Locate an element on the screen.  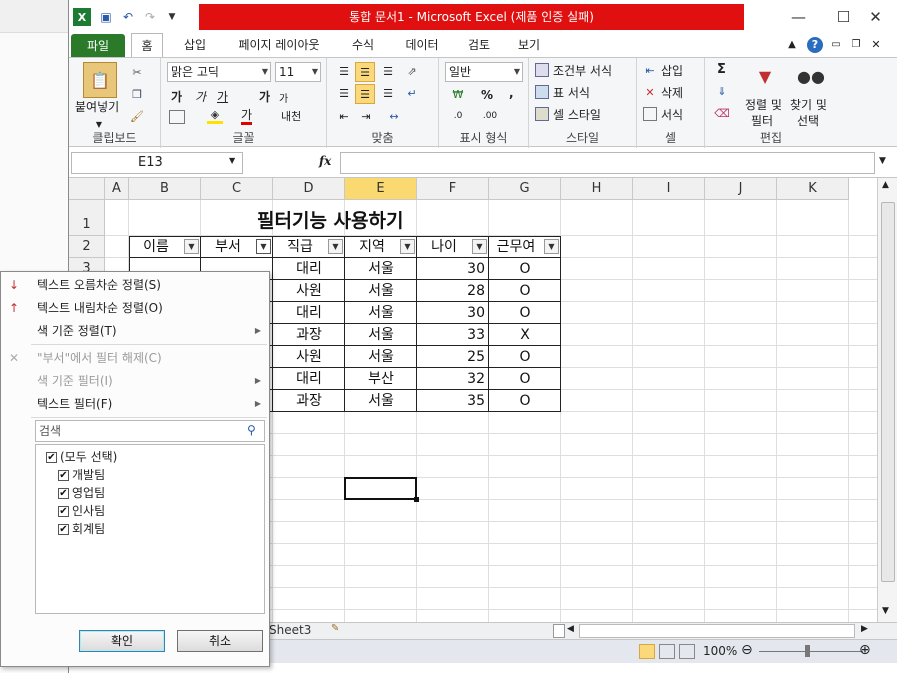
underline-button: 가 is located at coordinates (222, 96).